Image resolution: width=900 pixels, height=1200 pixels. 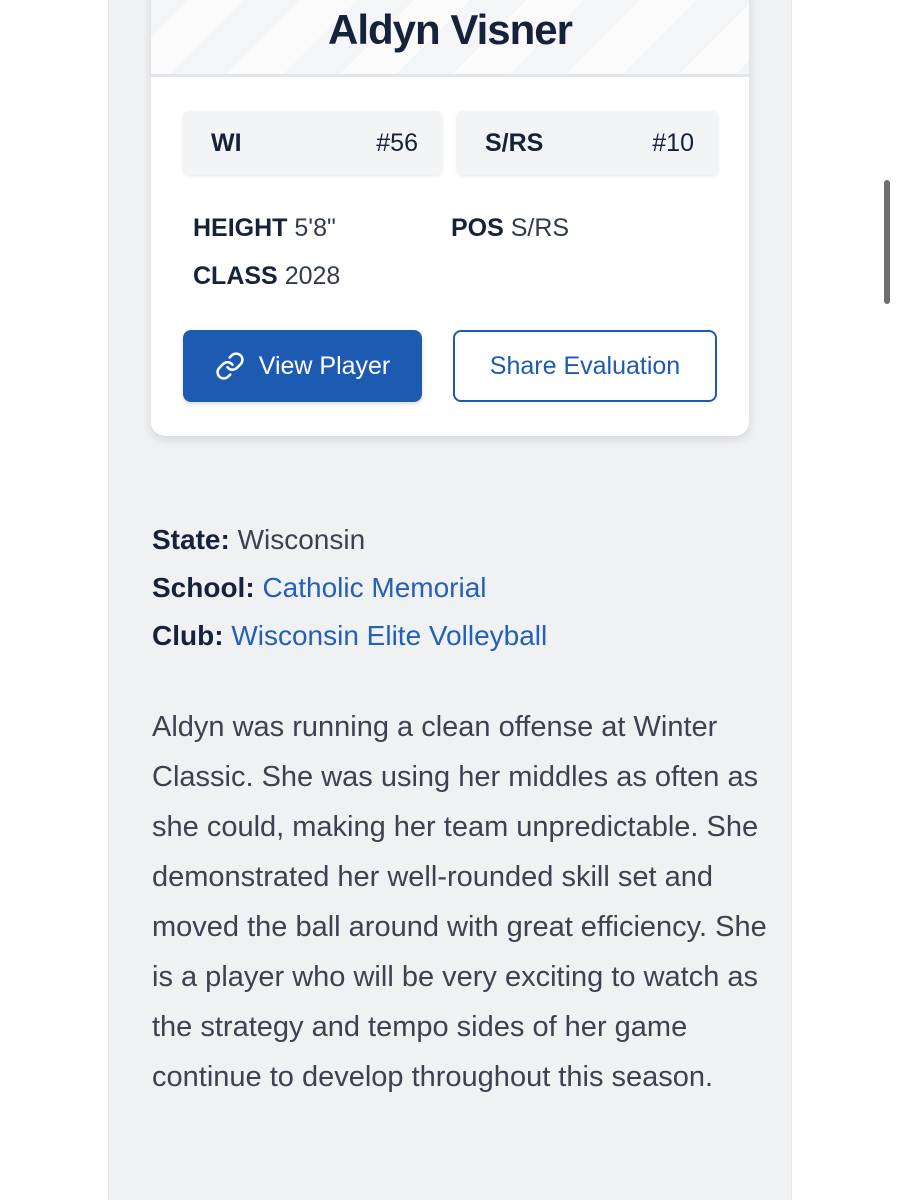 I want to click on school-info: School: Catholic Memorial, so click(x=319, y=588).